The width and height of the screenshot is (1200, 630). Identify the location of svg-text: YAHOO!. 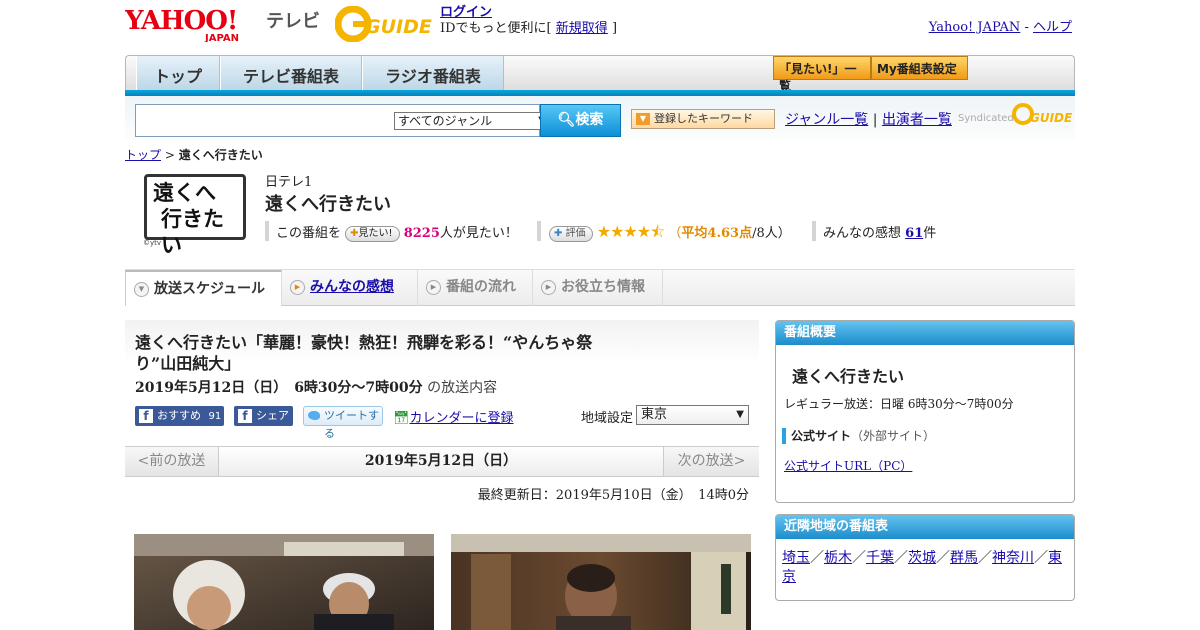
(181, 21).